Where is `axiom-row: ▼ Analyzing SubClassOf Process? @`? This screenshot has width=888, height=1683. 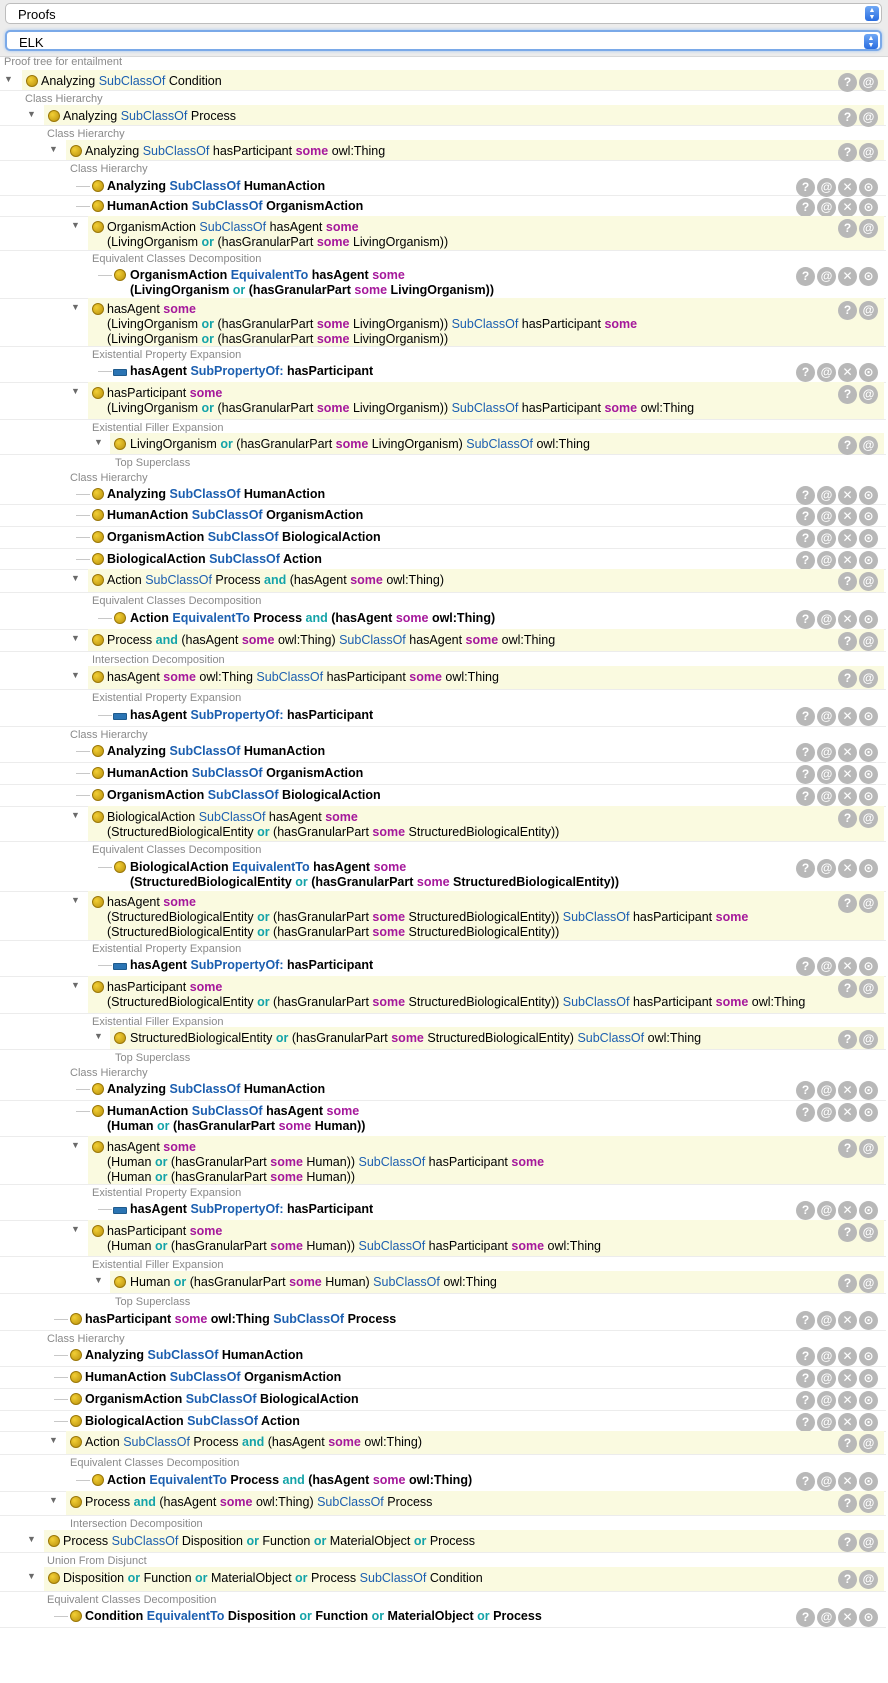
axiom-row: ▼ Analyzing SubClassOf Process? @ is located at coordinates (443, 116).